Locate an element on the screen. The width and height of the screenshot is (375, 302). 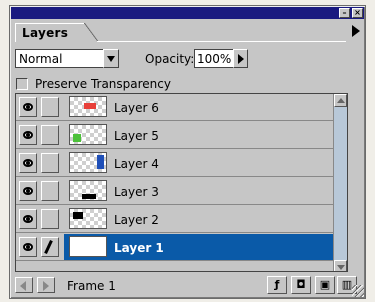
brush-icon is located at coordinates (48, 247).